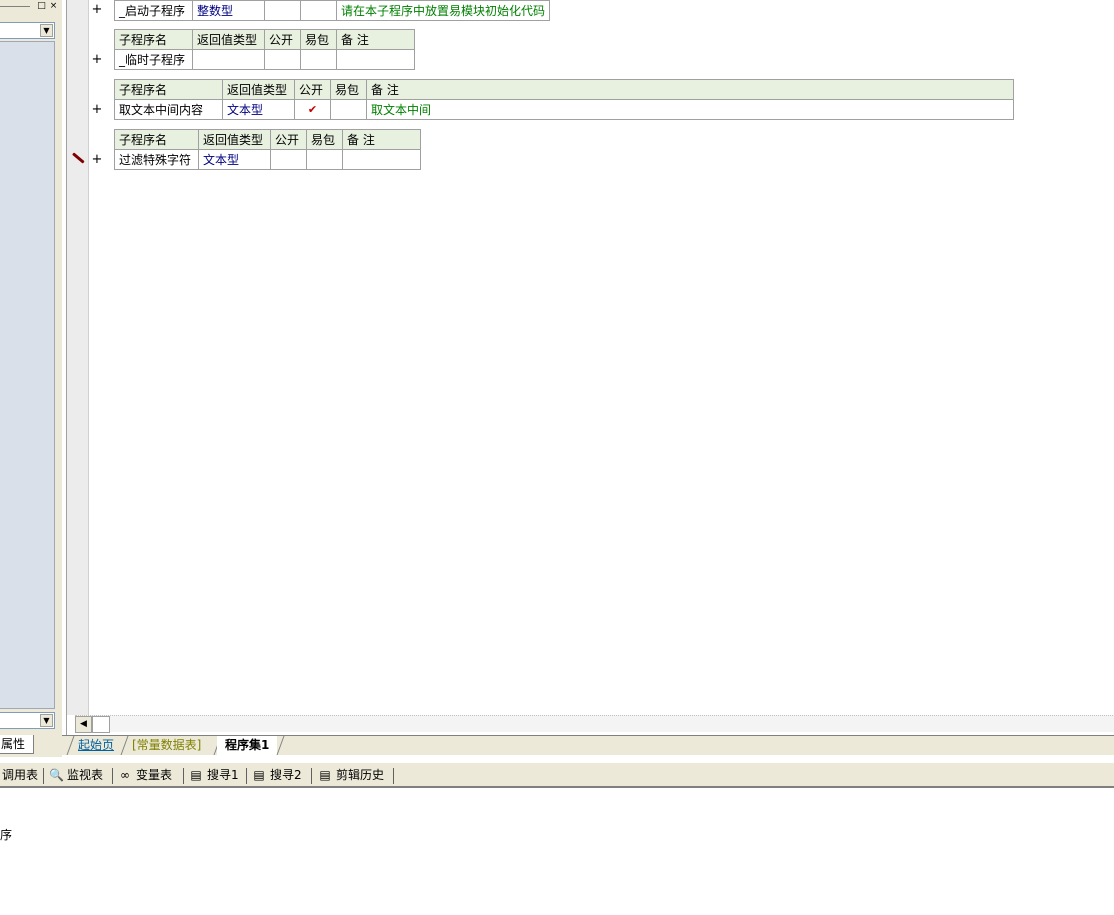  What do you see at coordinates (588, 745) in the screenshot?
I see `document-tabs: 起始页 [常量数据表] 程序集1` at bounding box center [588, 745].